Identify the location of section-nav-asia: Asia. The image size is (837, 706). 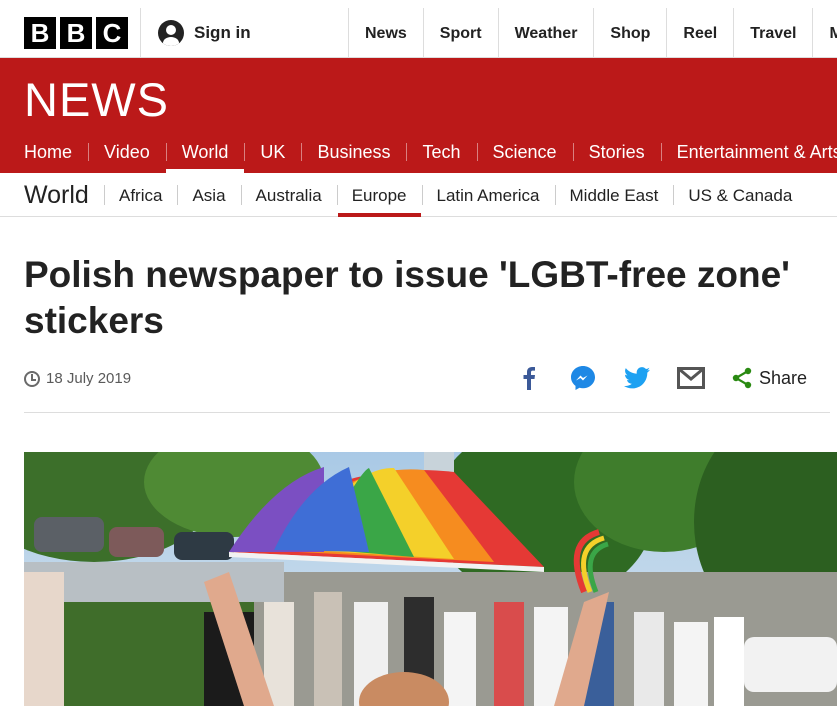
(208, 195).